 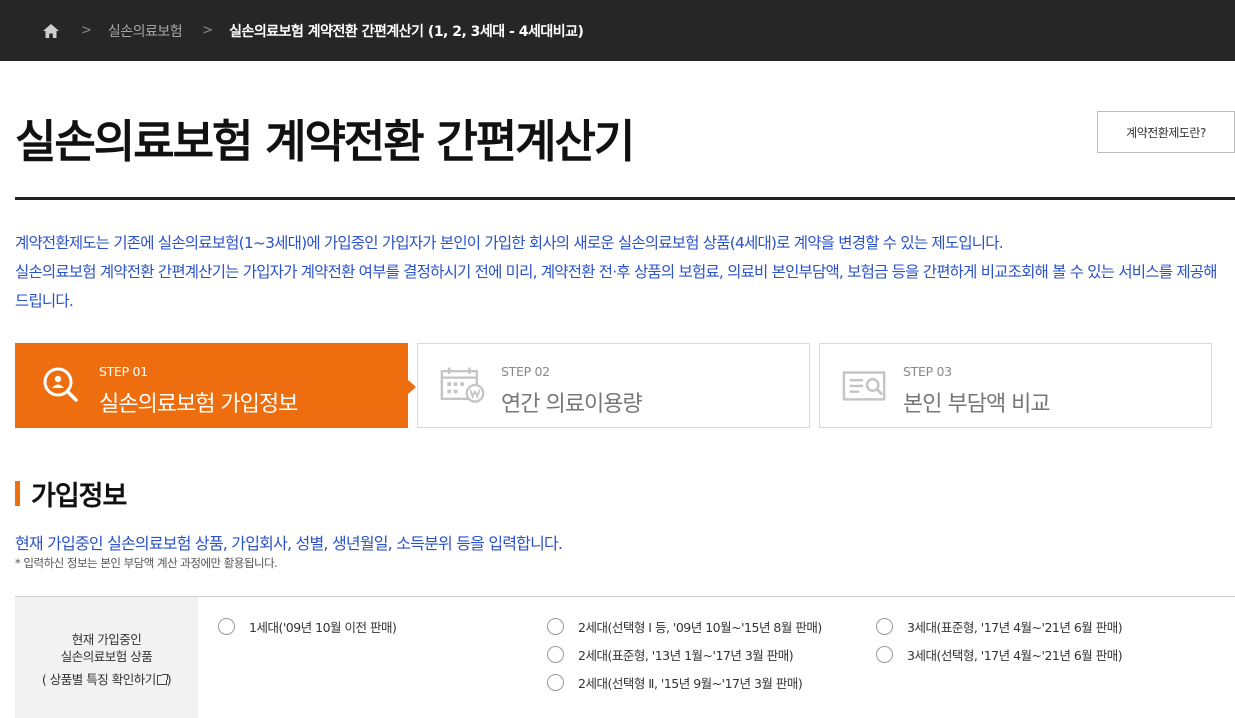 What do you see at coordinates (1015, 627) in the screenshot?
I see `radio-label: 3세대(표준형, '17년 4월~'21년 6월 판매)` at bounding box center [1015, 627].